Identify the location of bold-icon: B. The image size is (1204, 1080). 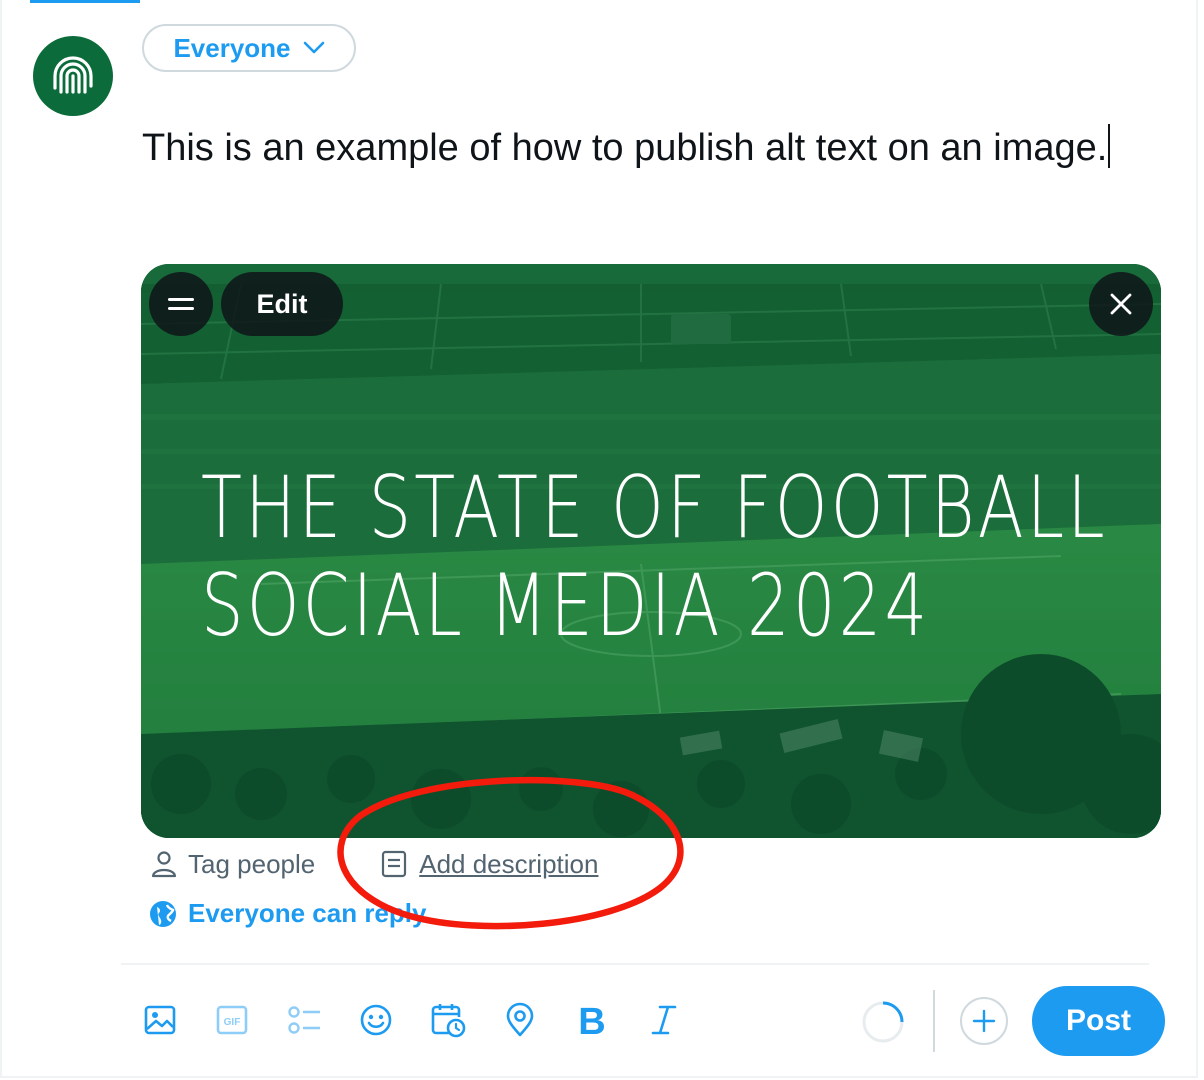
(591, 1020).